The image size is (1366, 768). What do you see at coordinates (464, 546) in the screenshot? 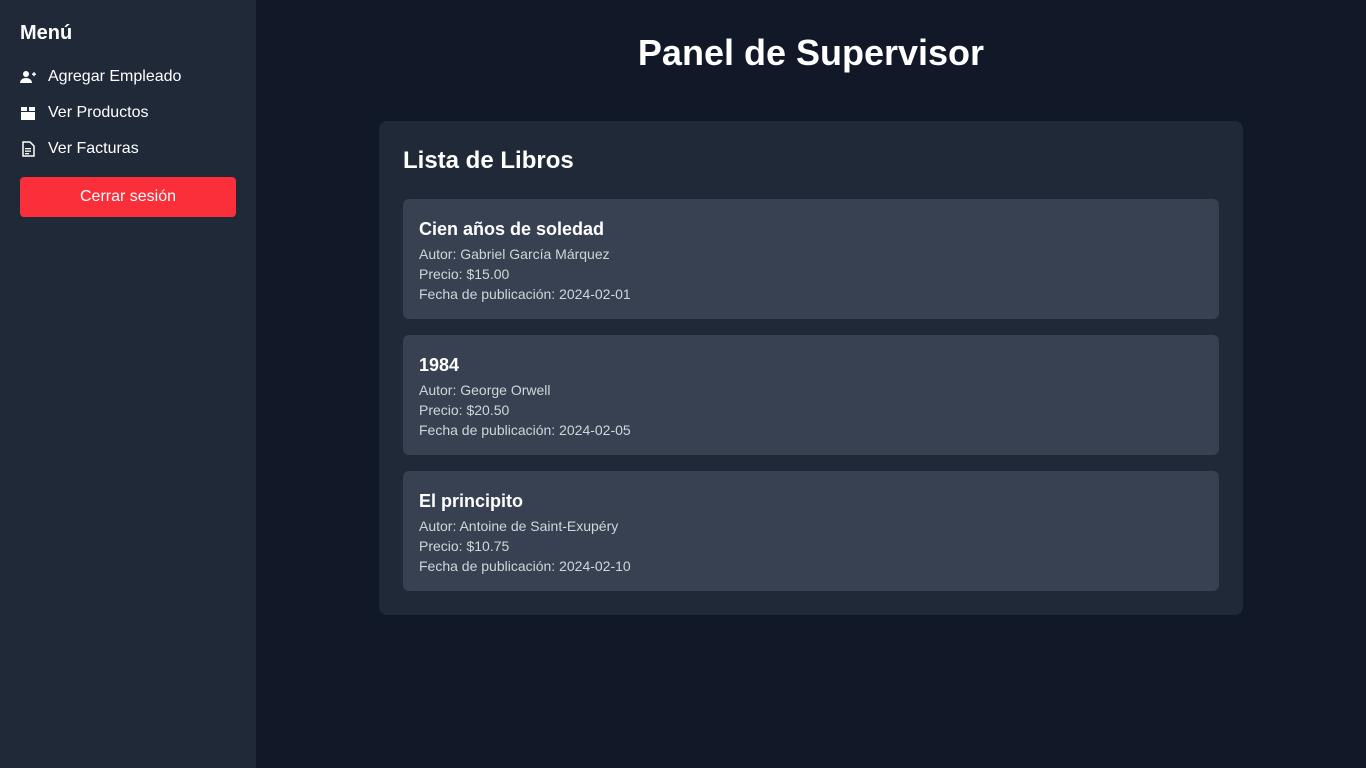
I see `book-price: Precio: $10.75` at bounding box center [464, 546].